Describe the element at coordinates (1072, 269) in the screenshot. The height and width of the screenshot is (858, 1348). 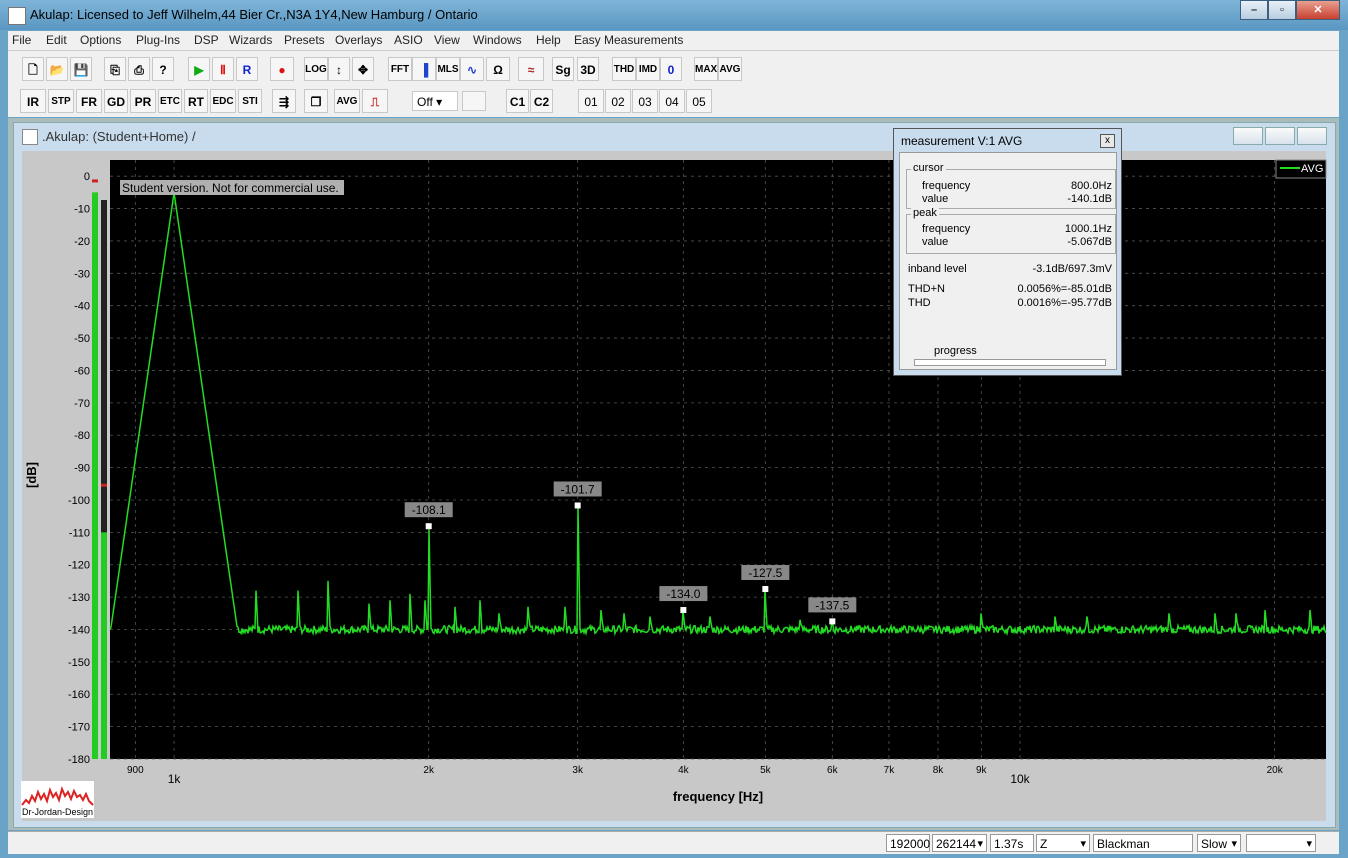
I see `inband-level-value: -3.1dB/697.3mV` at that location.